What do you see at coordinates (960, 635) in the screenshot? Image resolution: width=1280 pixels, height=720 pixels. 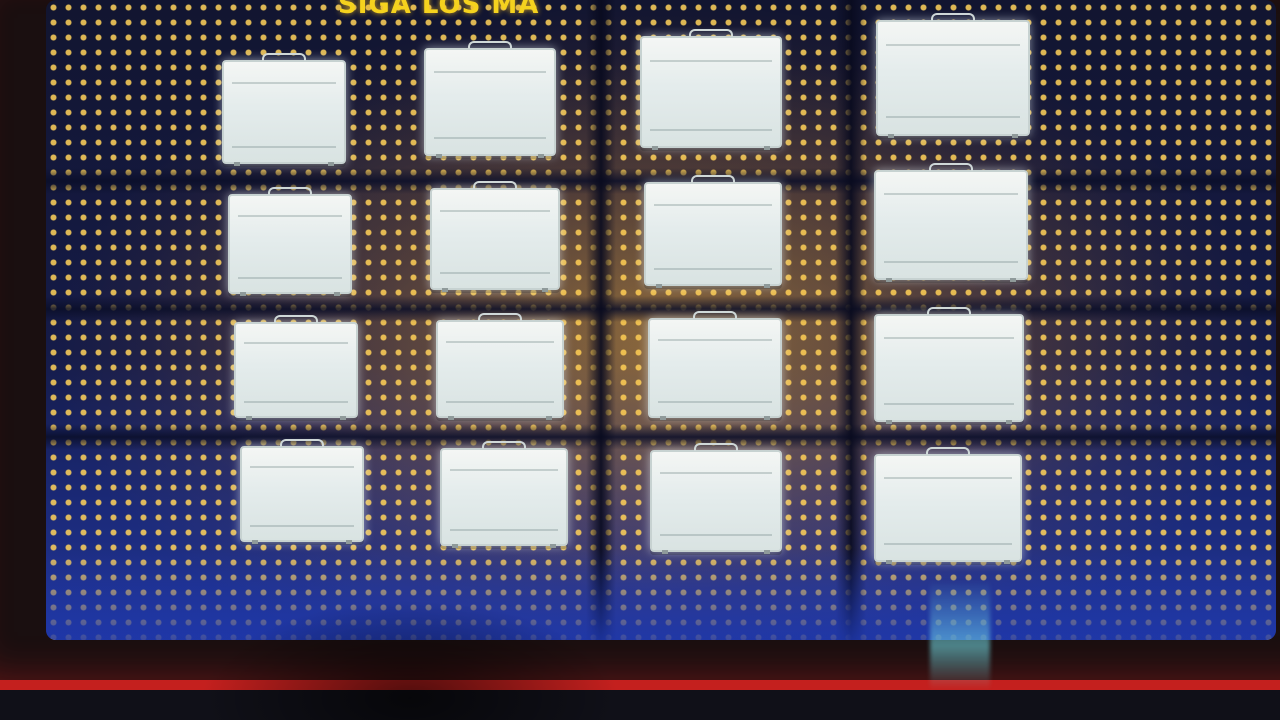 I see `light-reflection` at bounding box center [960, 635].